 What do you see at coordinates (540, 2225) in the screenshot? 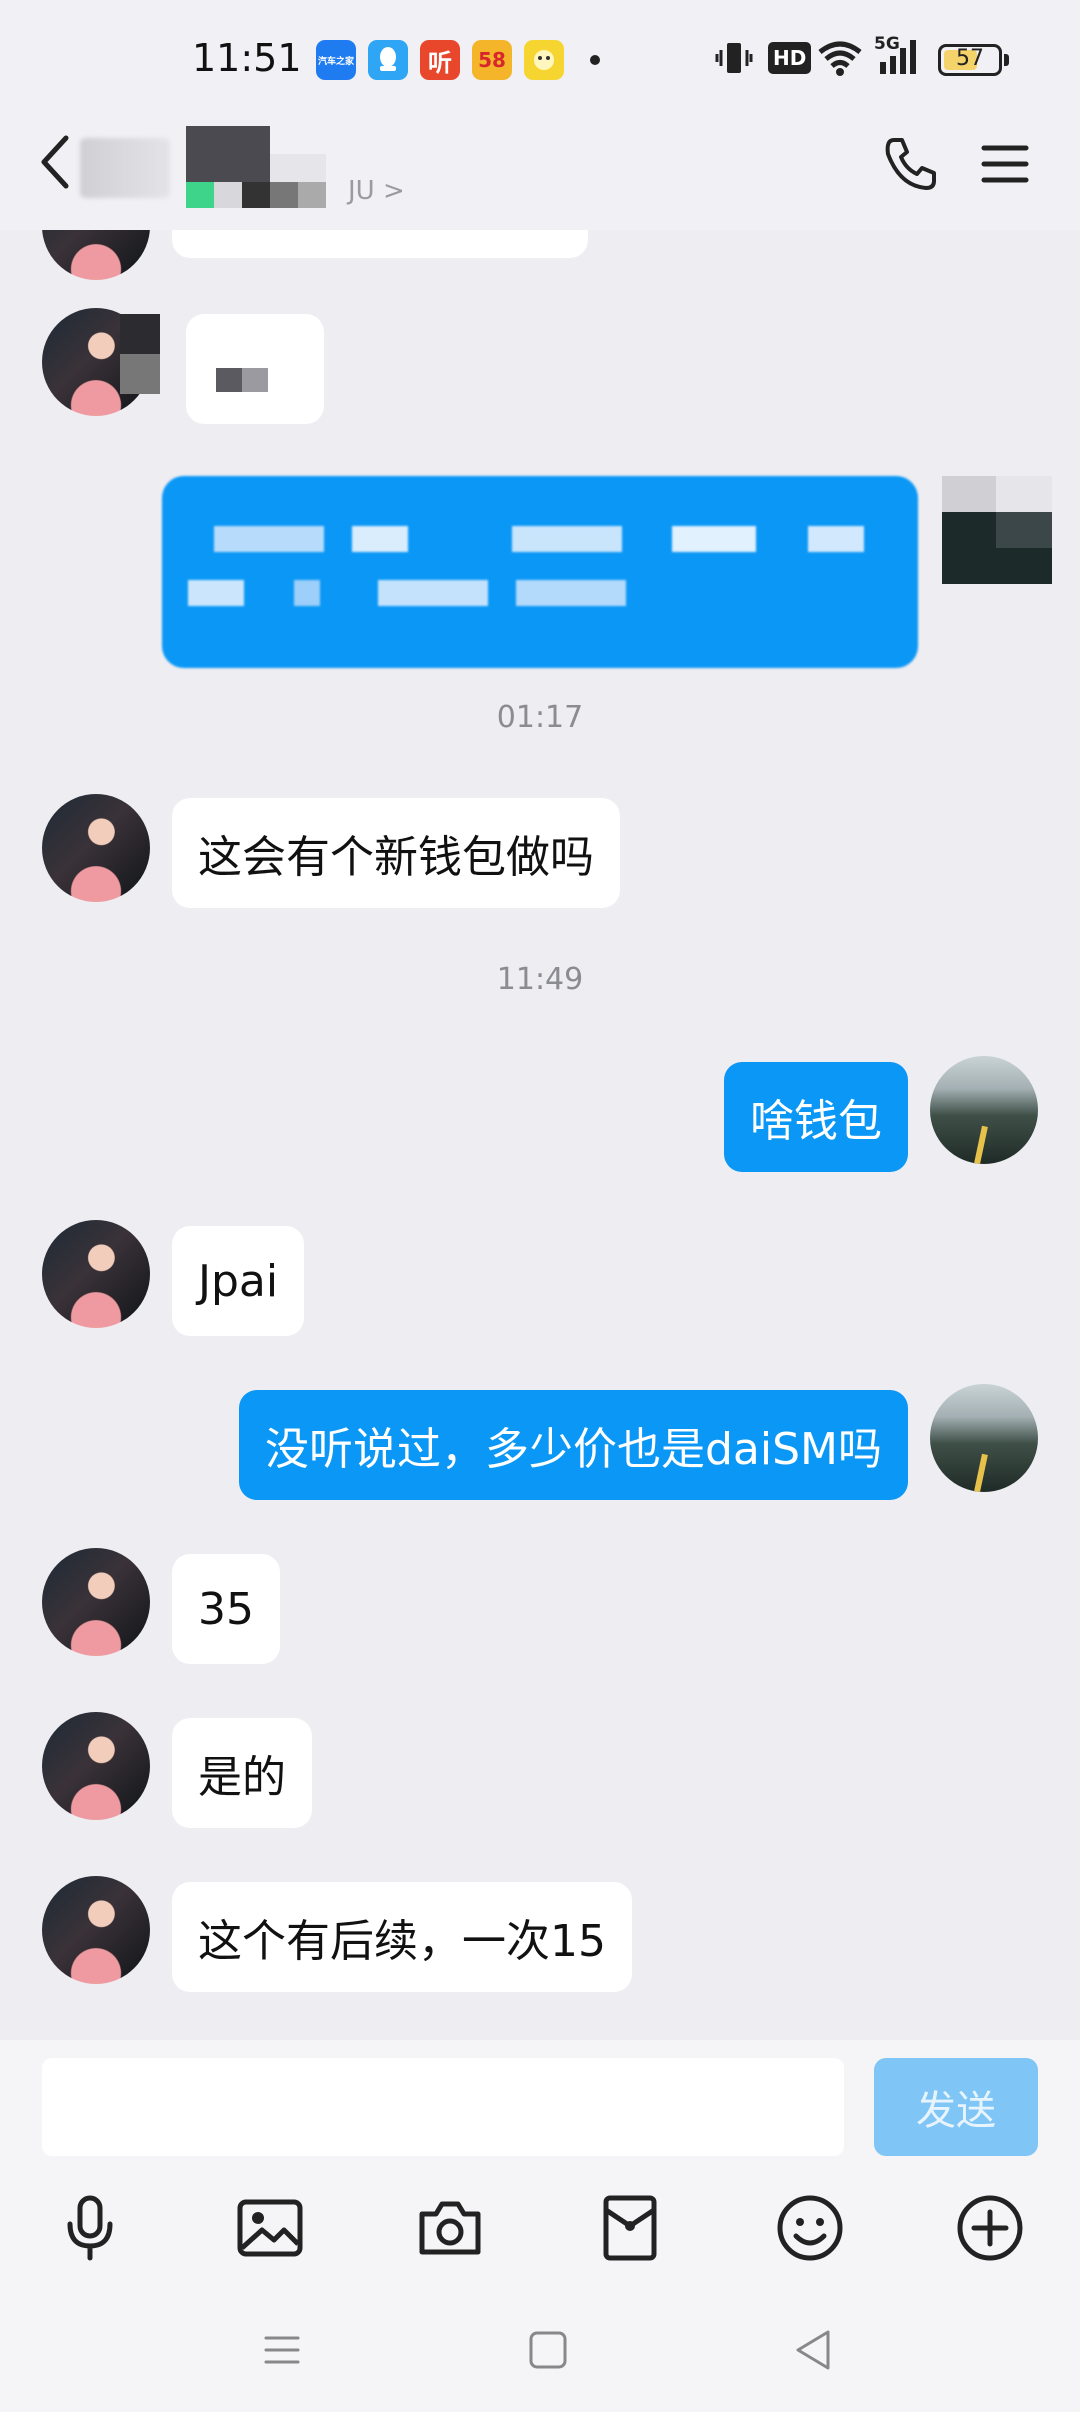
I see `toolbar` at bounding box center [540, 2225].